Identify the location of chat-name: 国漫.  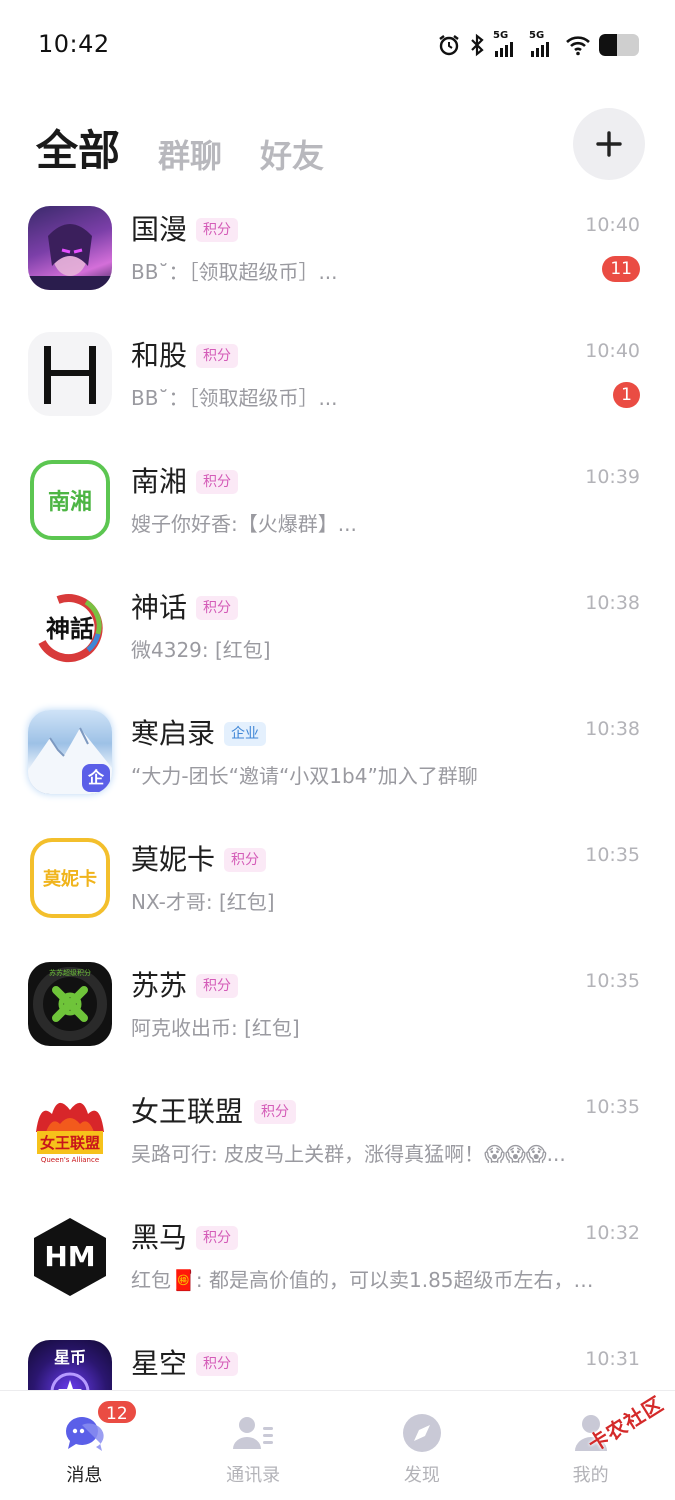
(159, 229).